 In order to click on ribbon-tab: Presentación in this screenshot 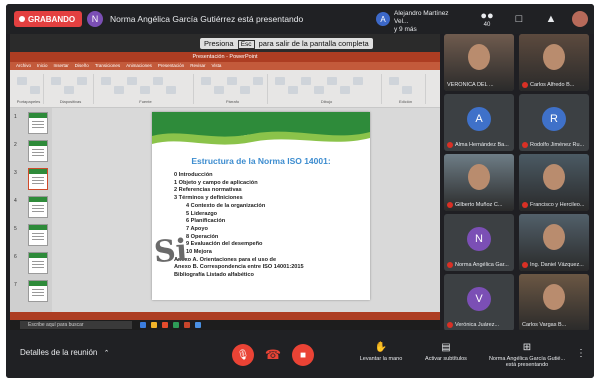, I will do `click(171, 66)`.